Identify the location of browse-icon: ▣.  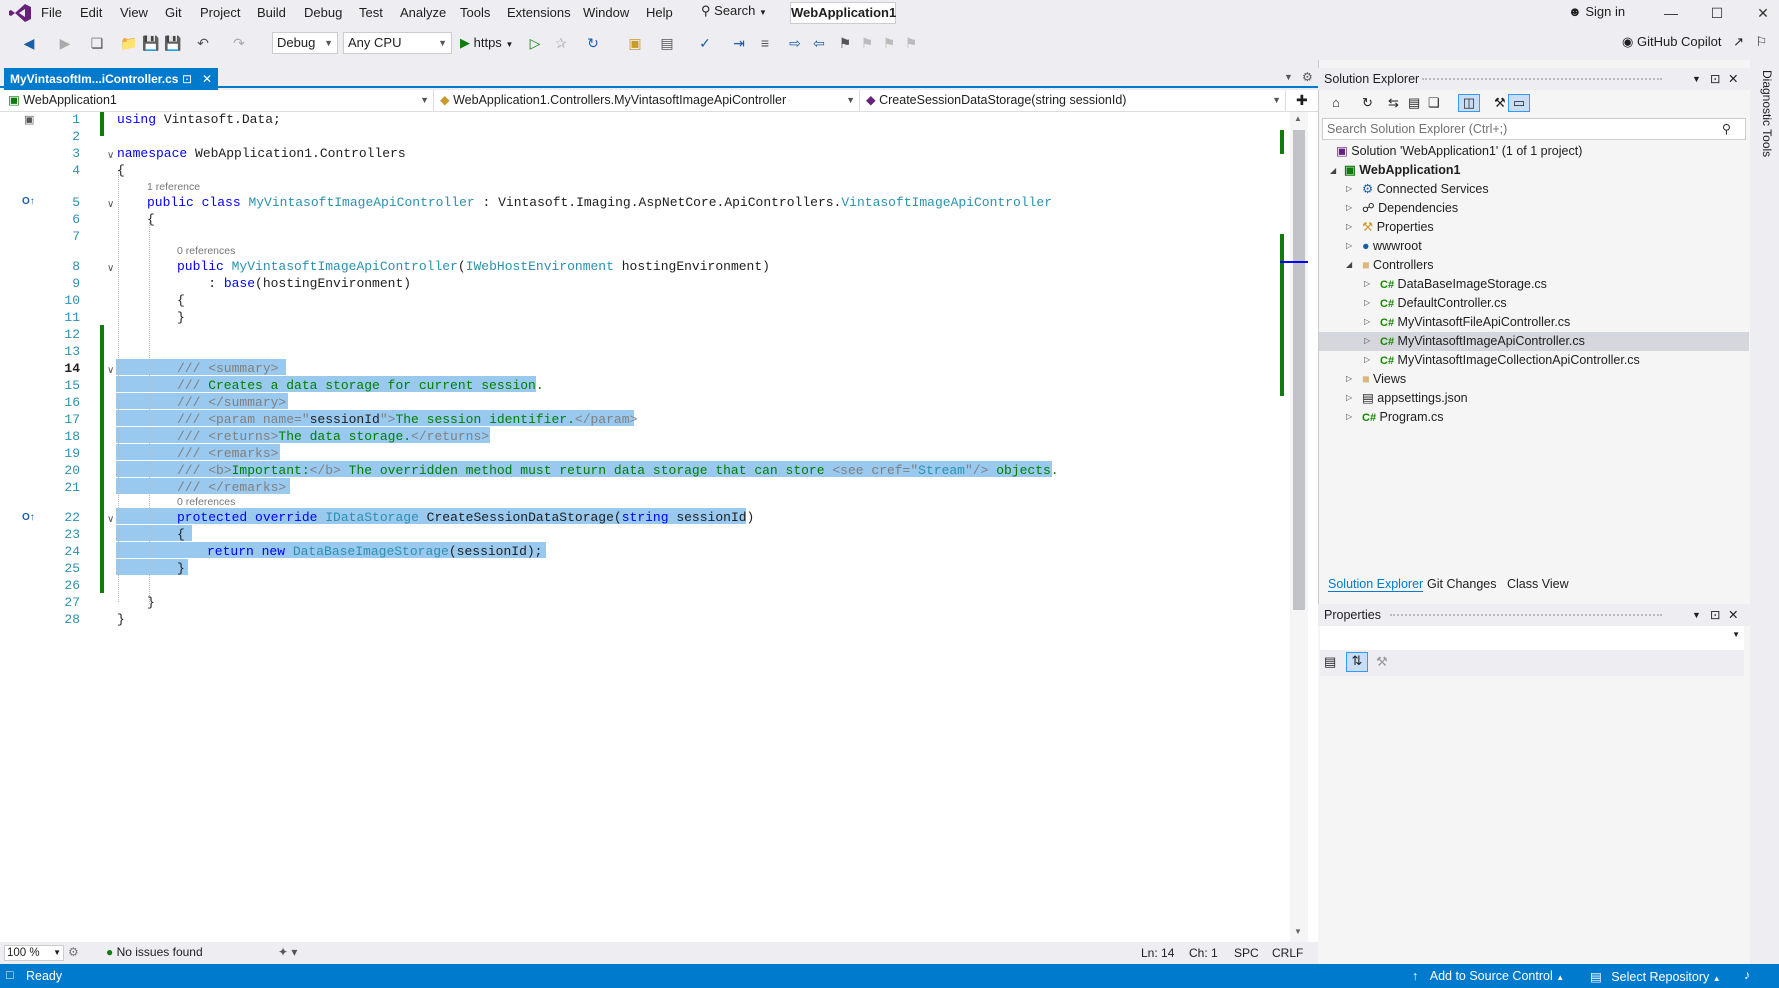
(635, 43).